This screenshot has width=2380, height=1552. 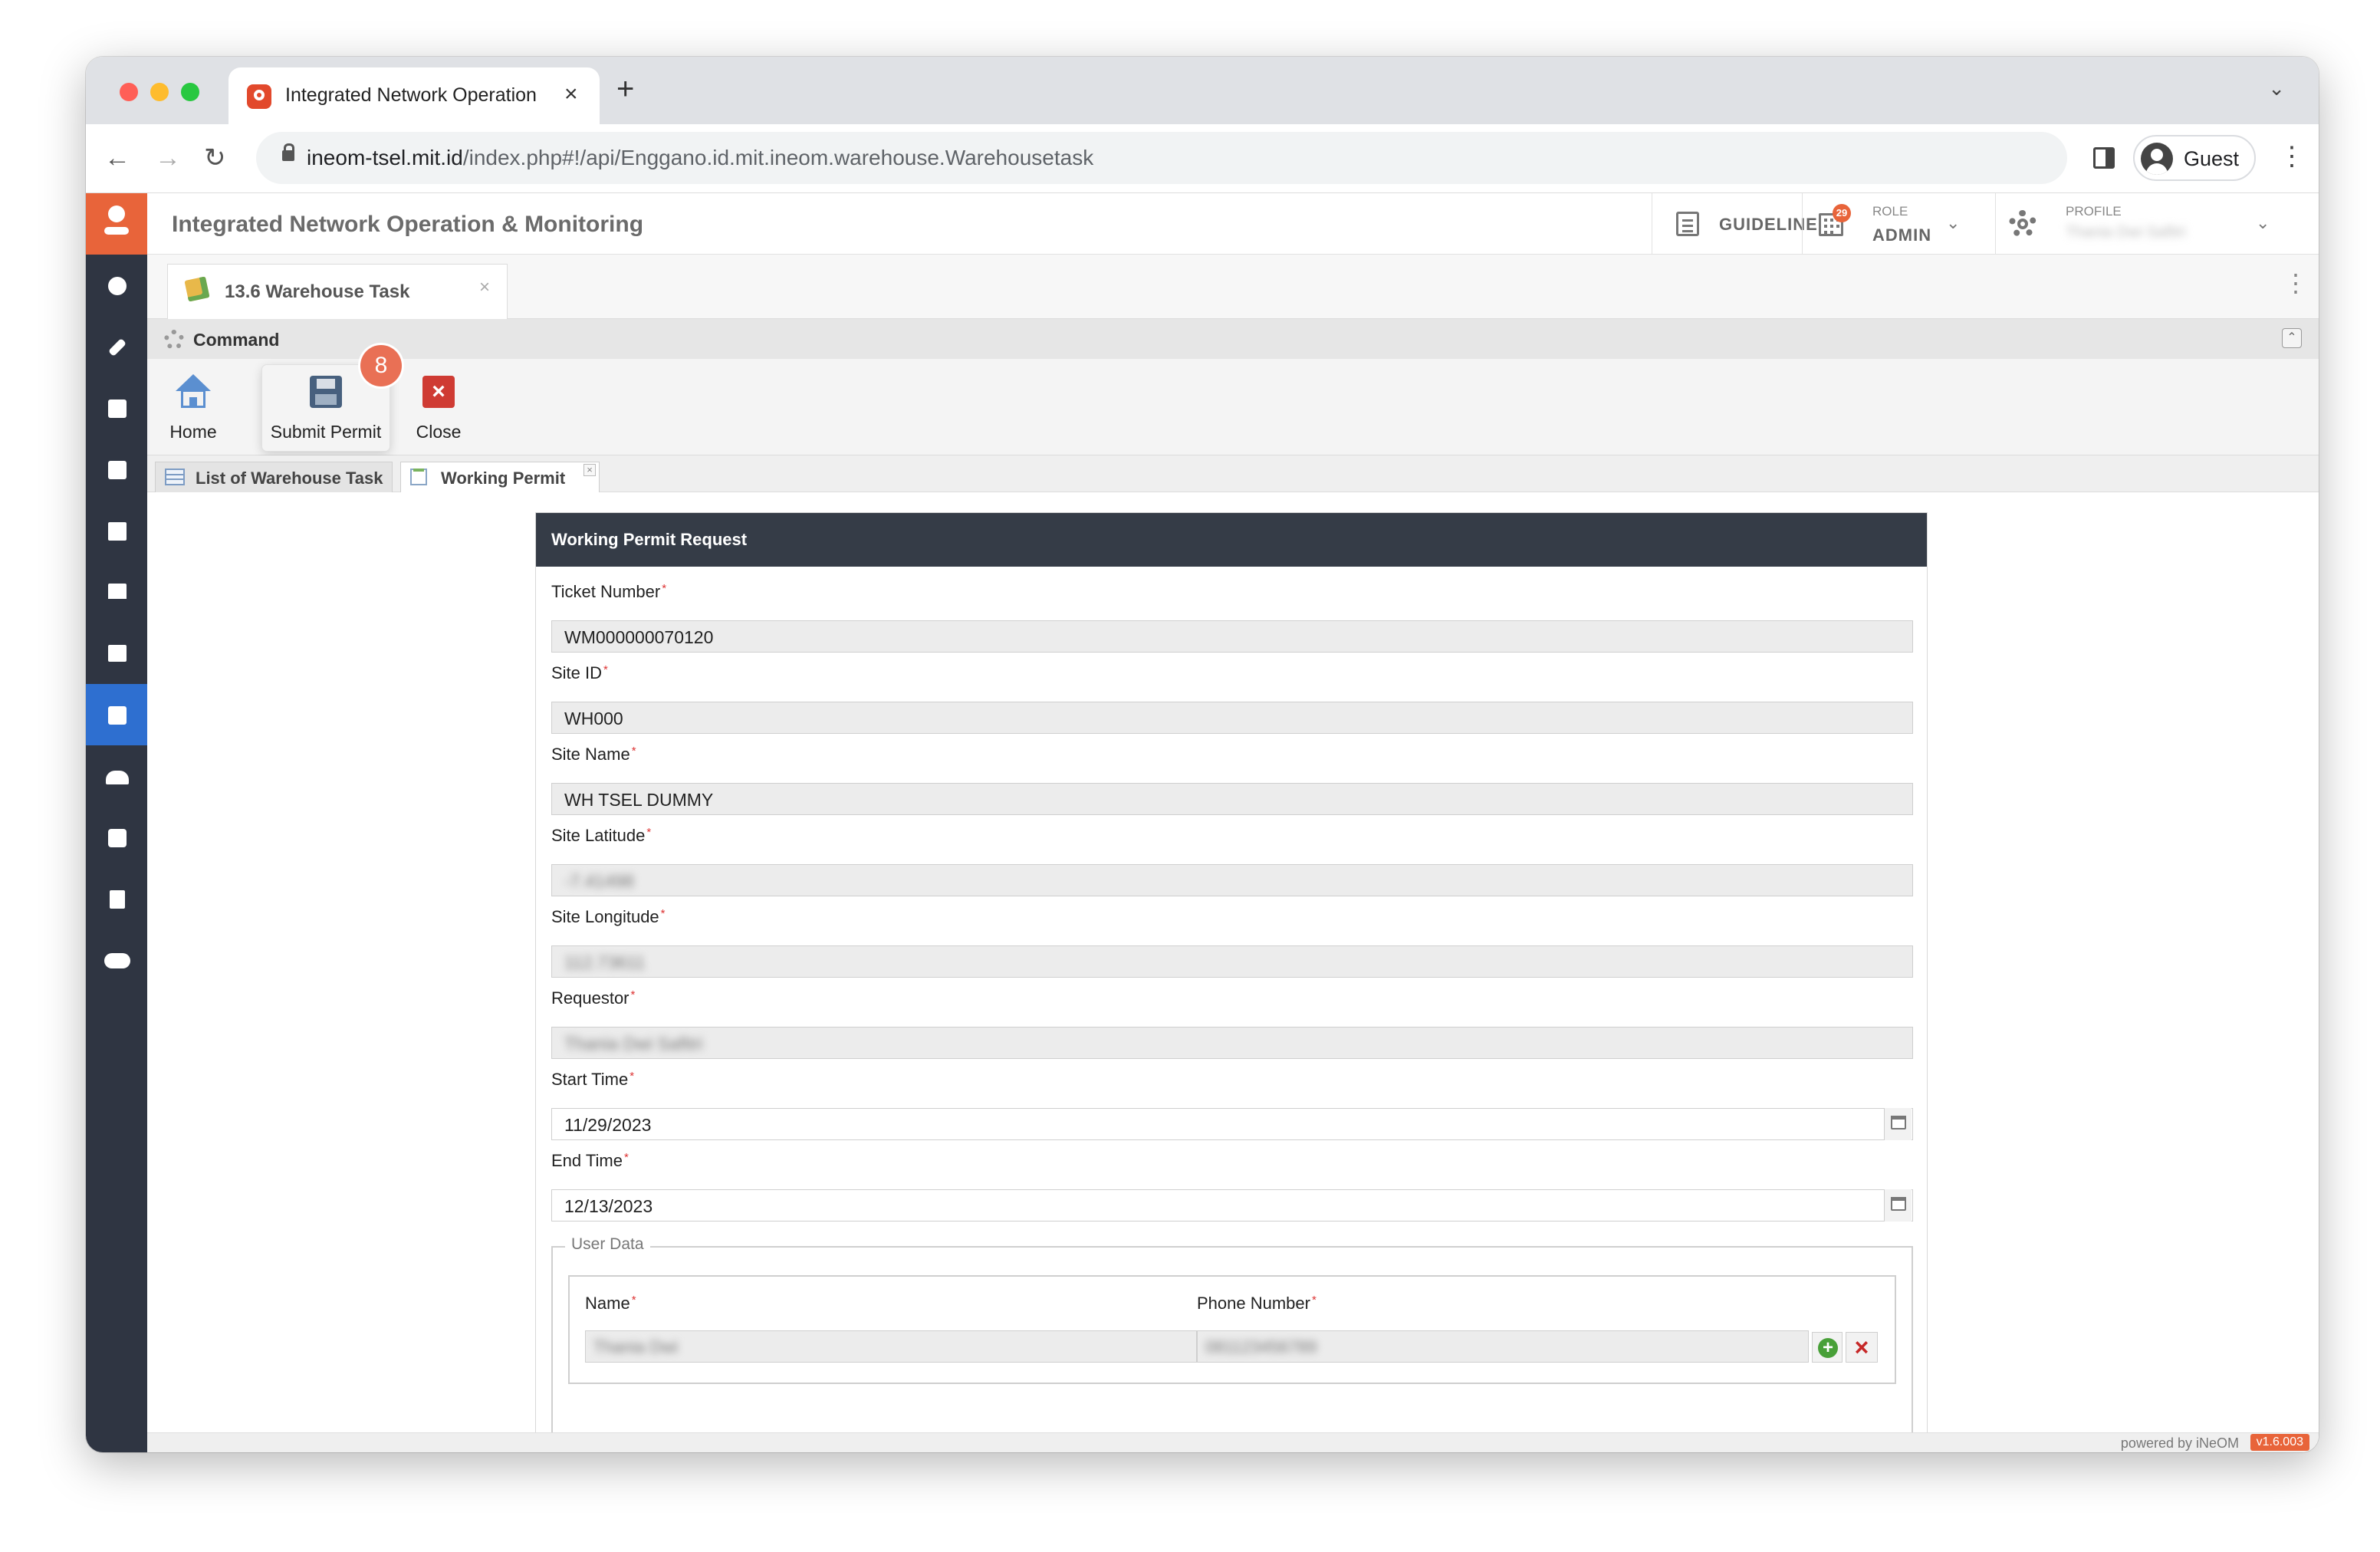 What do you see at coordinates (607, 1245) in the screenshot?
I see `user-data-legend: User Data` at bounding box center [607, 1245].